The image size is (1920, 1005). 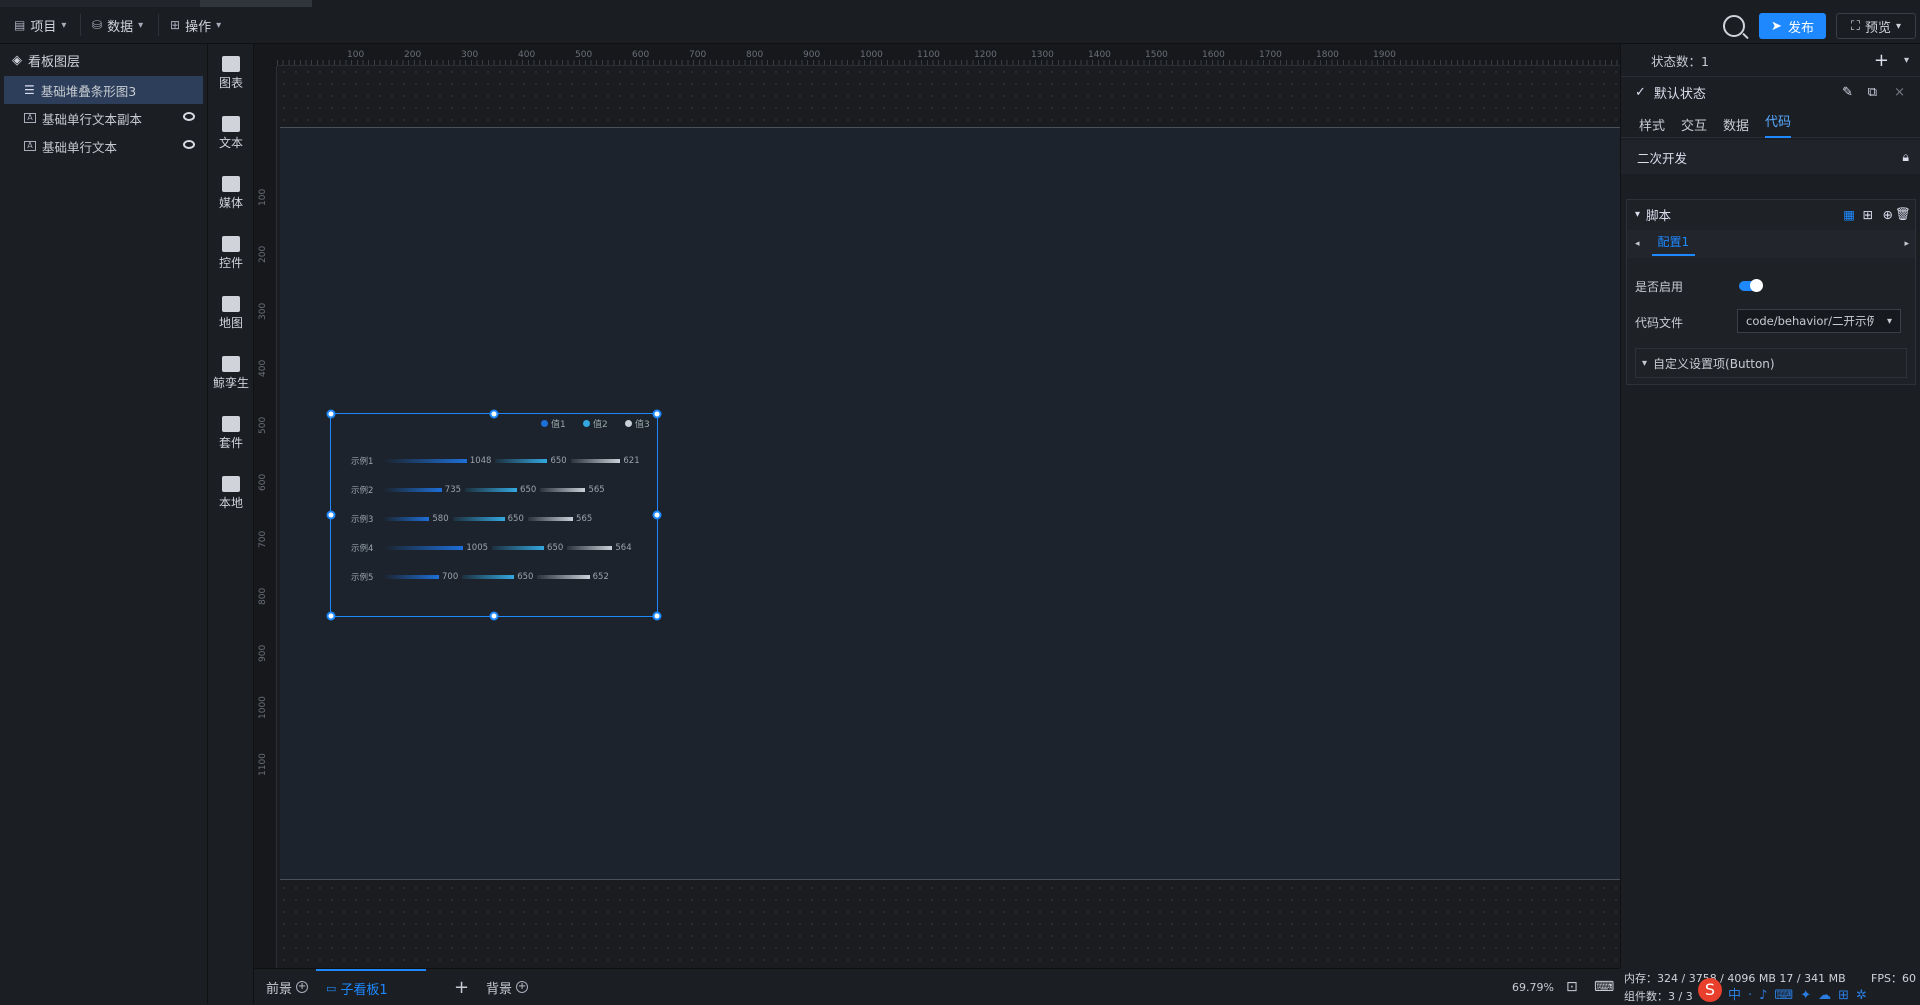 I want to click on bar-value-label: 621, so click(x=631, y=461).